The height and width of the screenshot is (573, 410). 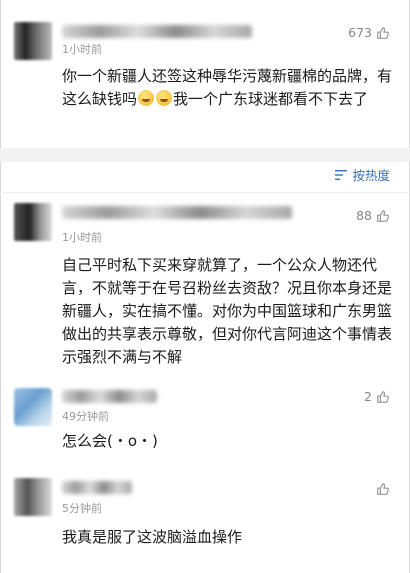 I want to click on sort-lines-icon, so click(x=341, y=174).